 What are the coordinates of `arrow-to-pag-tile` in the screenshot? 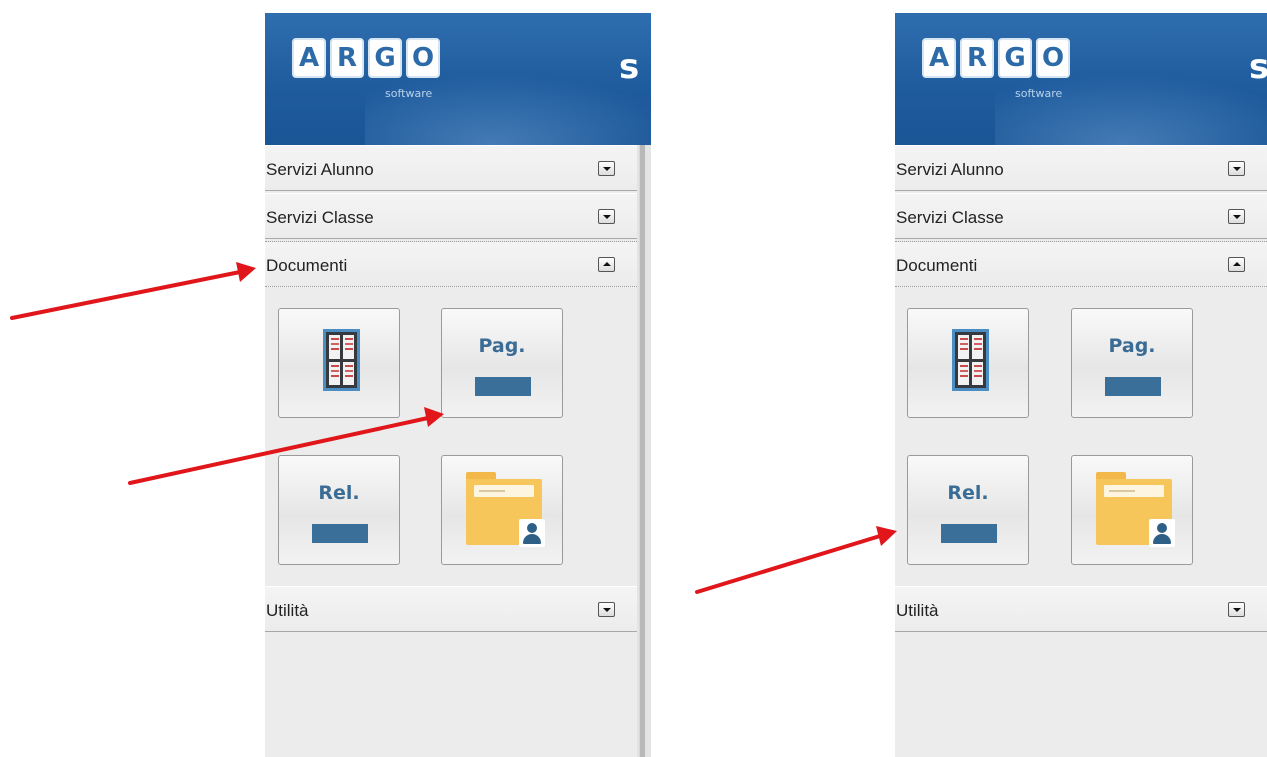 It's located at (286, 446).